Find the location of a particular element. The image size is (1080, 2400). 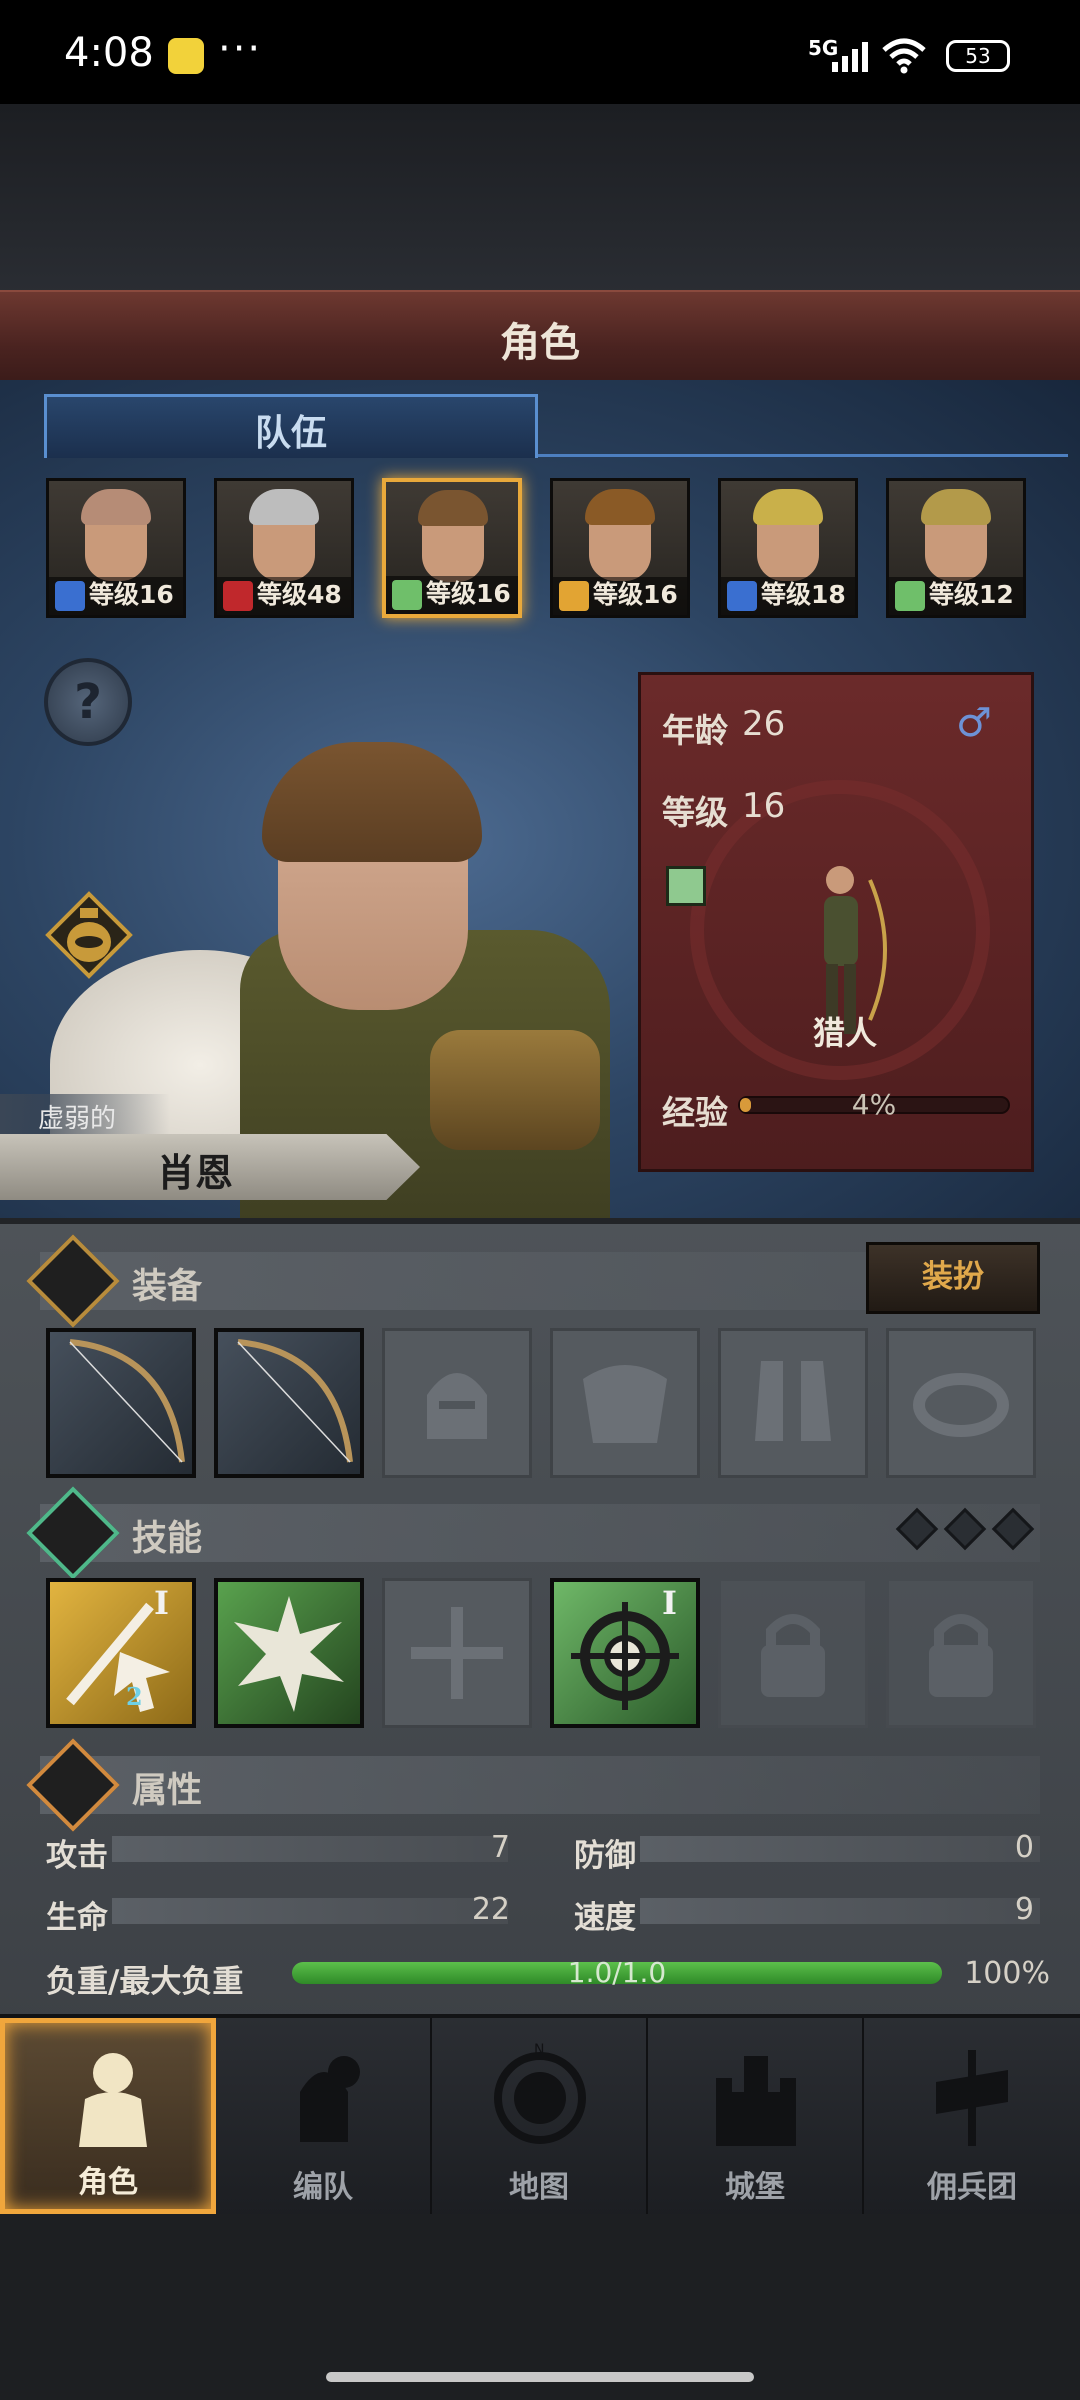

nav-map-label: 地图 is located at coordinates (539, 2187).